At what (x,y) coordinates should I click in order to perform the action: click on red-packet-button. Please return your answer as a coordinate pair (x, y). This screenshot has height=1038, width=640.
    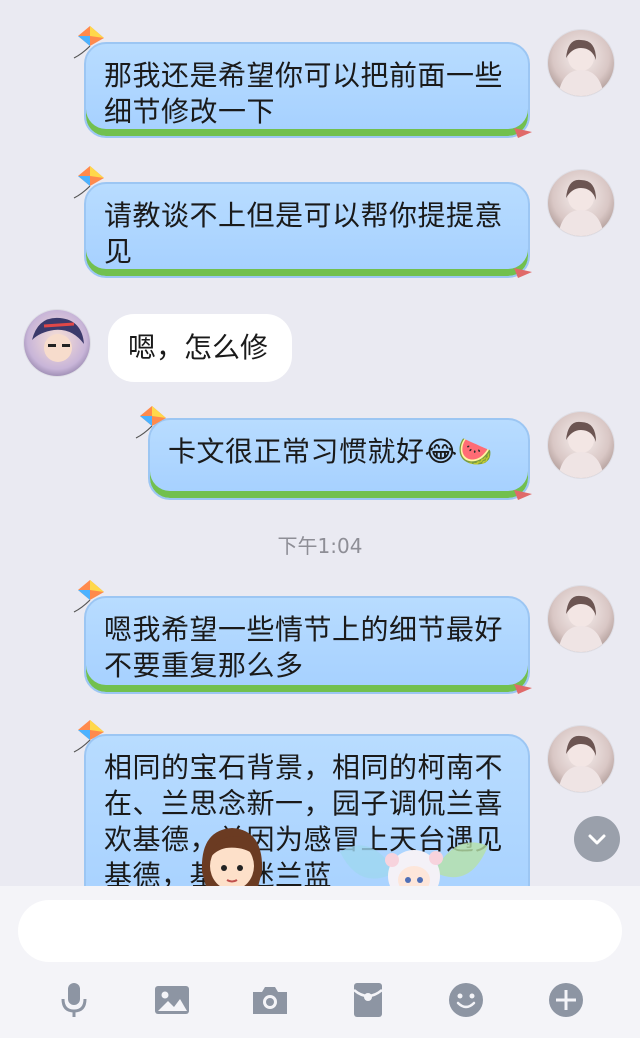
    Looking at the image, I should click on (368, 1000).